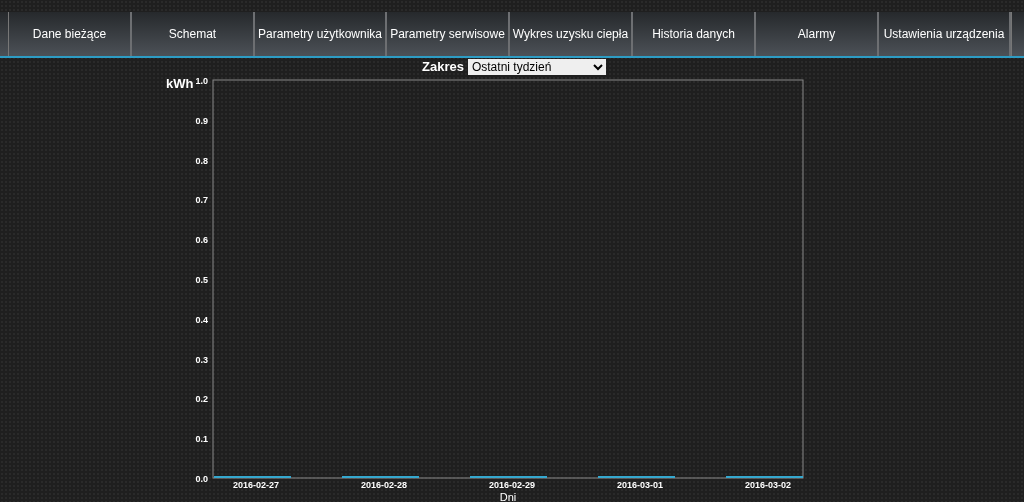 The width and height of the screenshot is (1024, 502). I want to click on range-label: Zakres, so click(443, 67).